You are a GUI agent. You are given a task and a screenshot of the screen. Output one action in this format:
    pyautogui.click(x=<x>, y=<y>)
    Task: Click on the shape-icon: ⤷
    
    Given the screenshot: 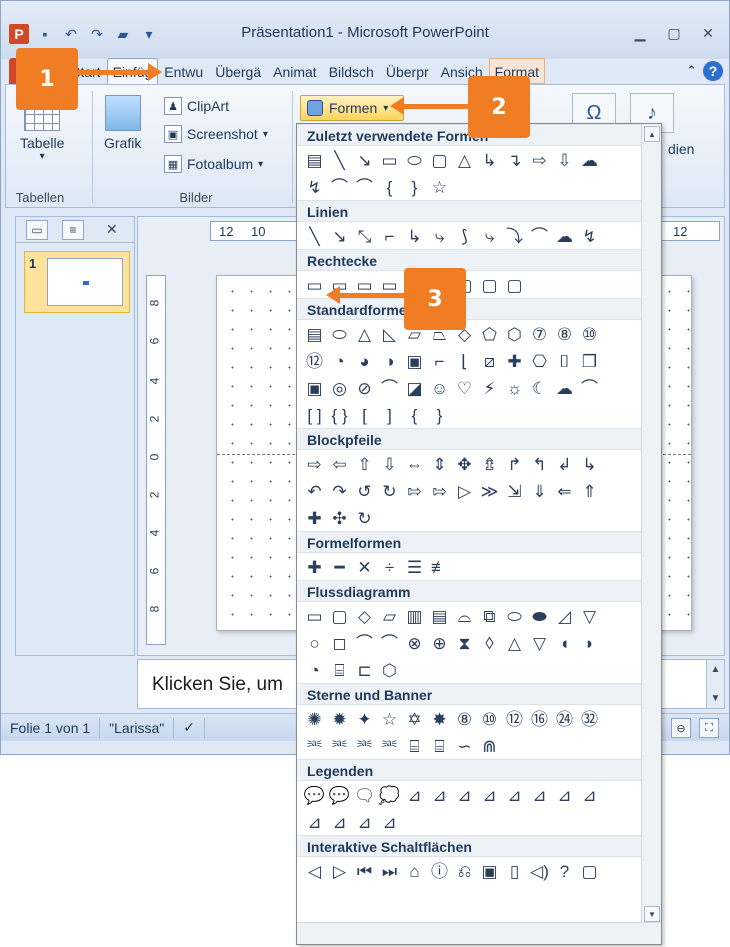 What is the action you would take?
    pyautogui.click(x=439, y=236)
    